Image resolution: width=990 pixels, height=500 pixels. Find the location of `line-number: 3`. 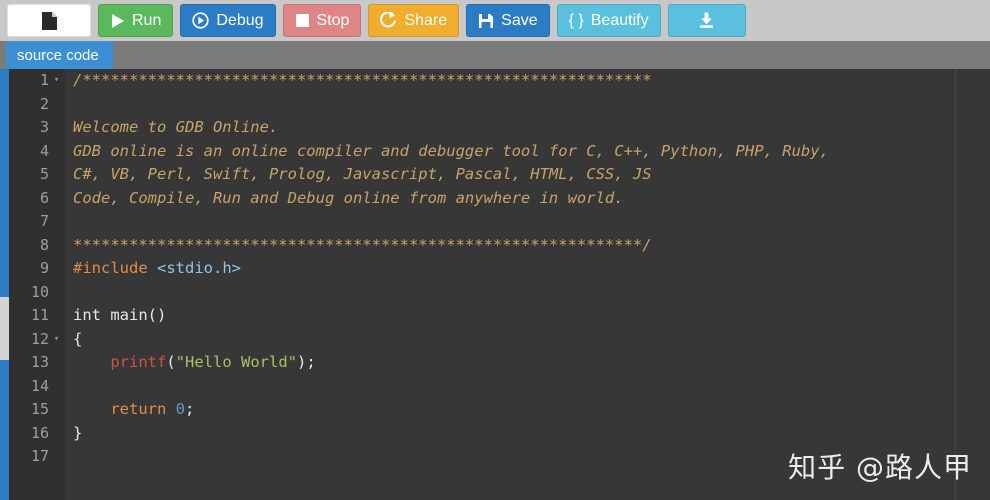

line-number: 3 is located at coordinates (44, 127).